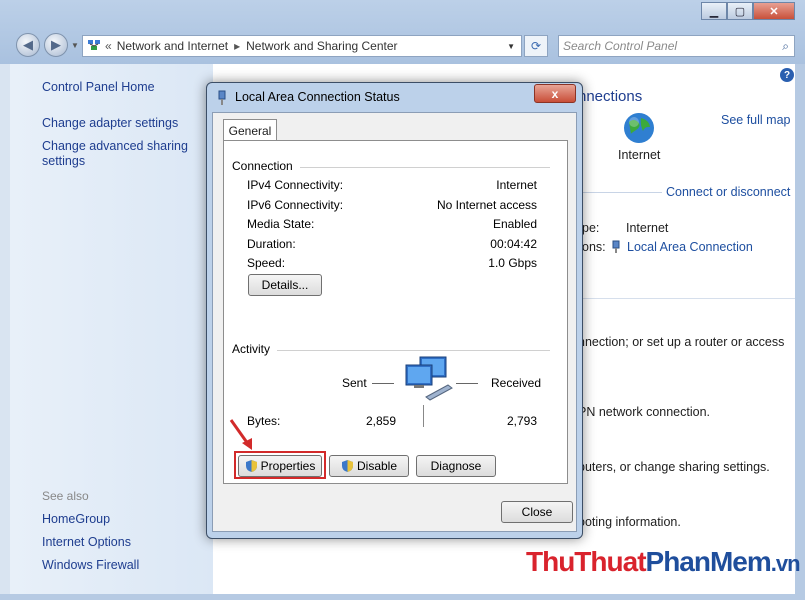 Image resolution: width=805 pixels, height=600 pixels. What do you see at coordinates (288, 466) in the screenshot?
I see `properties-label: Properties` at bounding box center [288, 466].